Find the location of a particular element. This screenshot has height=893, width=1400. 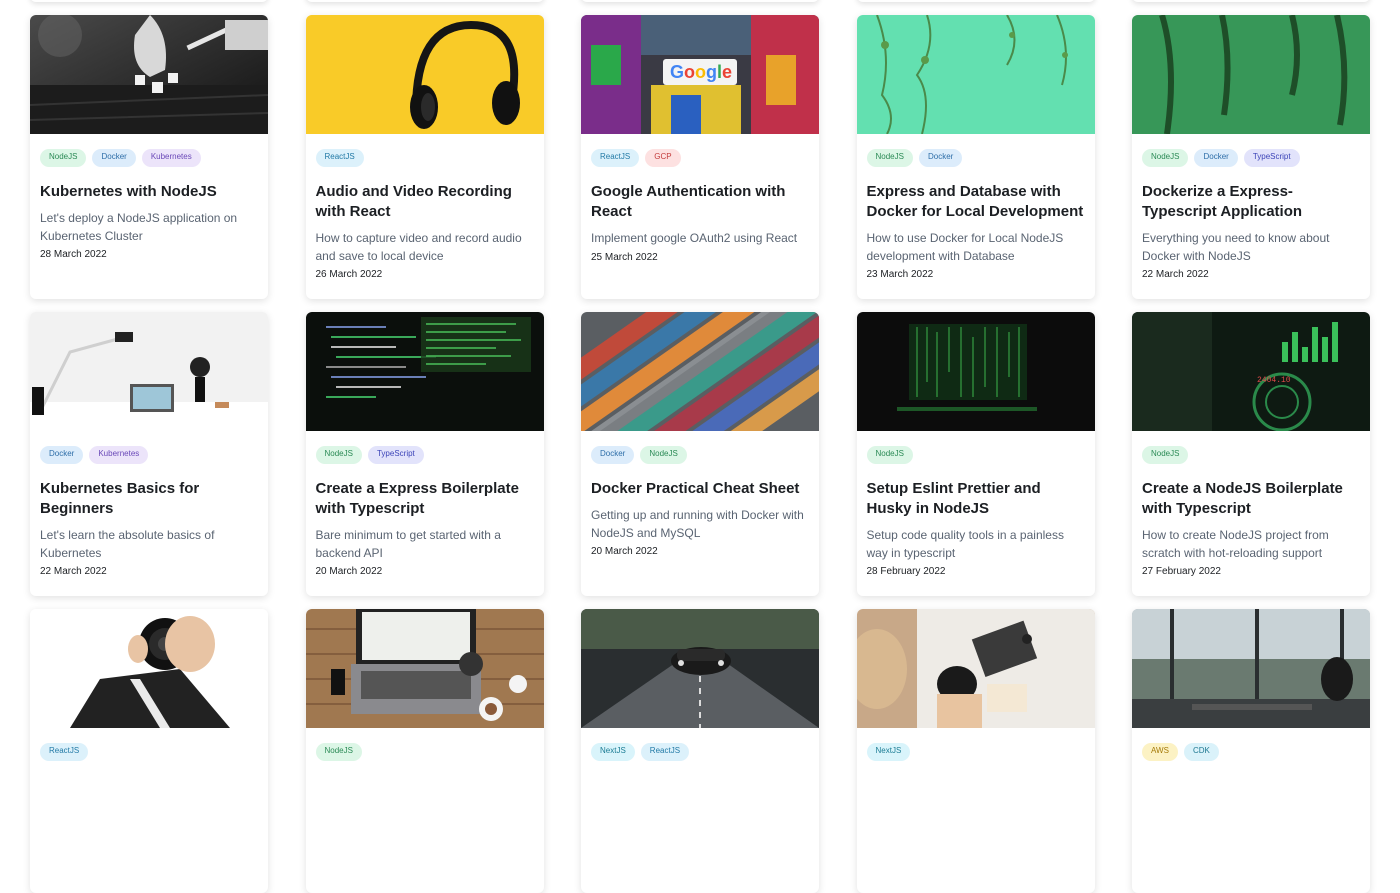

tag-cdk: CDK is located at coordinates (1201, 752).